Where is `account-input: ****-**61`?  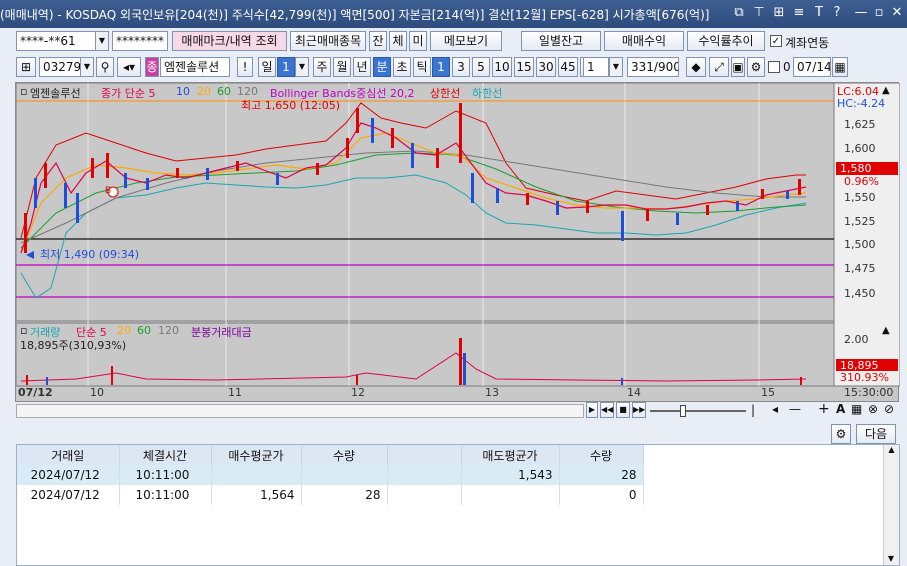 account-input: ****-**61 is located at coordinates (56, 41).